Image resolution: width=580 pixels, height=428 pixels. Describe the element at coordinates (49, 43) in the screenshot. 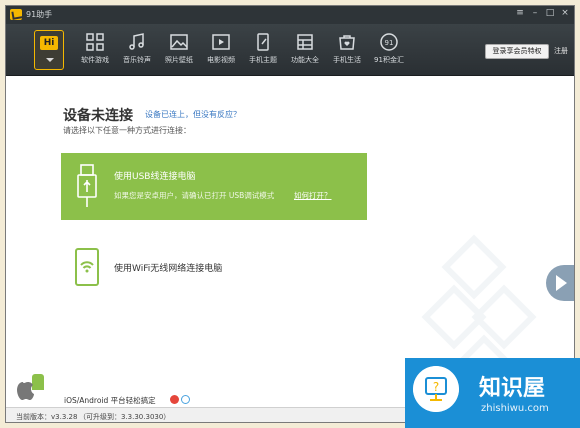

I see `hi-badge: Hi` at that location.